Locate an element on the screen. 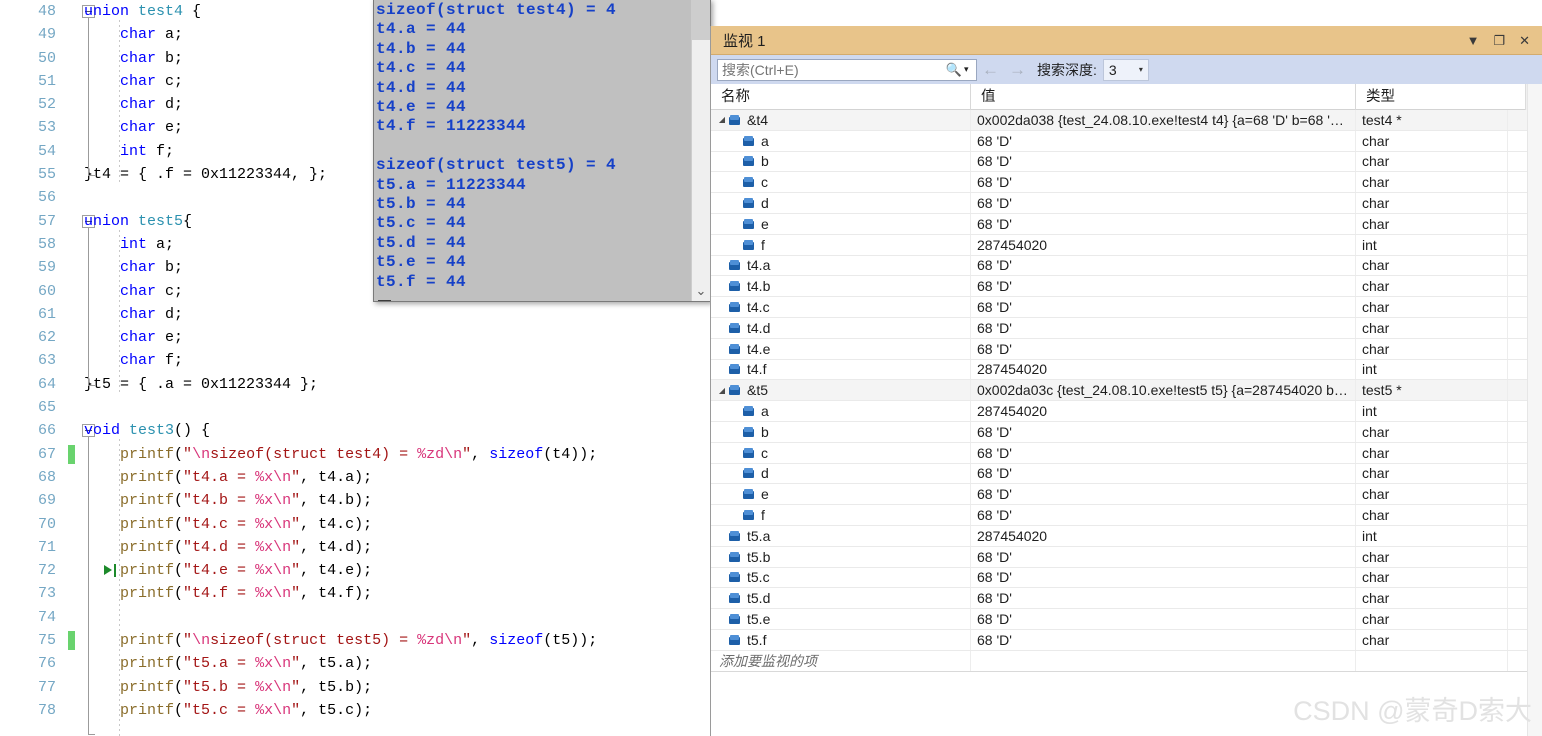 This screenshot has width=1542, height=736. code-line: 74 is located at coordinates (355, 617).